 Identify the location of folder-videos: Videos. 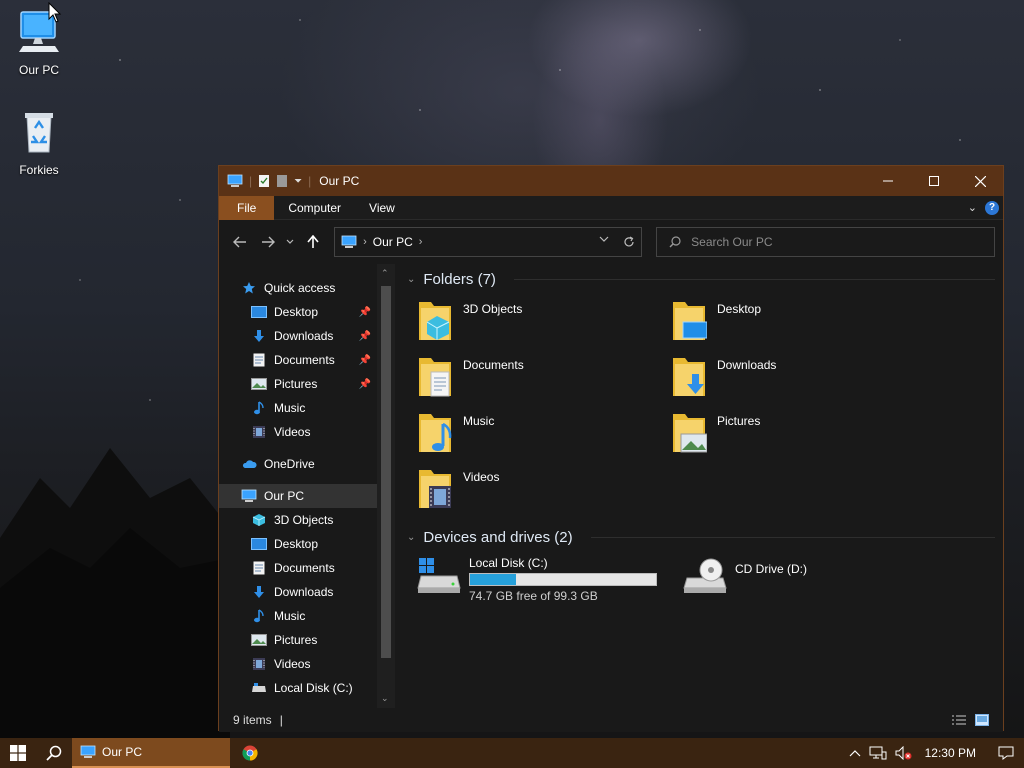
(544, 488).